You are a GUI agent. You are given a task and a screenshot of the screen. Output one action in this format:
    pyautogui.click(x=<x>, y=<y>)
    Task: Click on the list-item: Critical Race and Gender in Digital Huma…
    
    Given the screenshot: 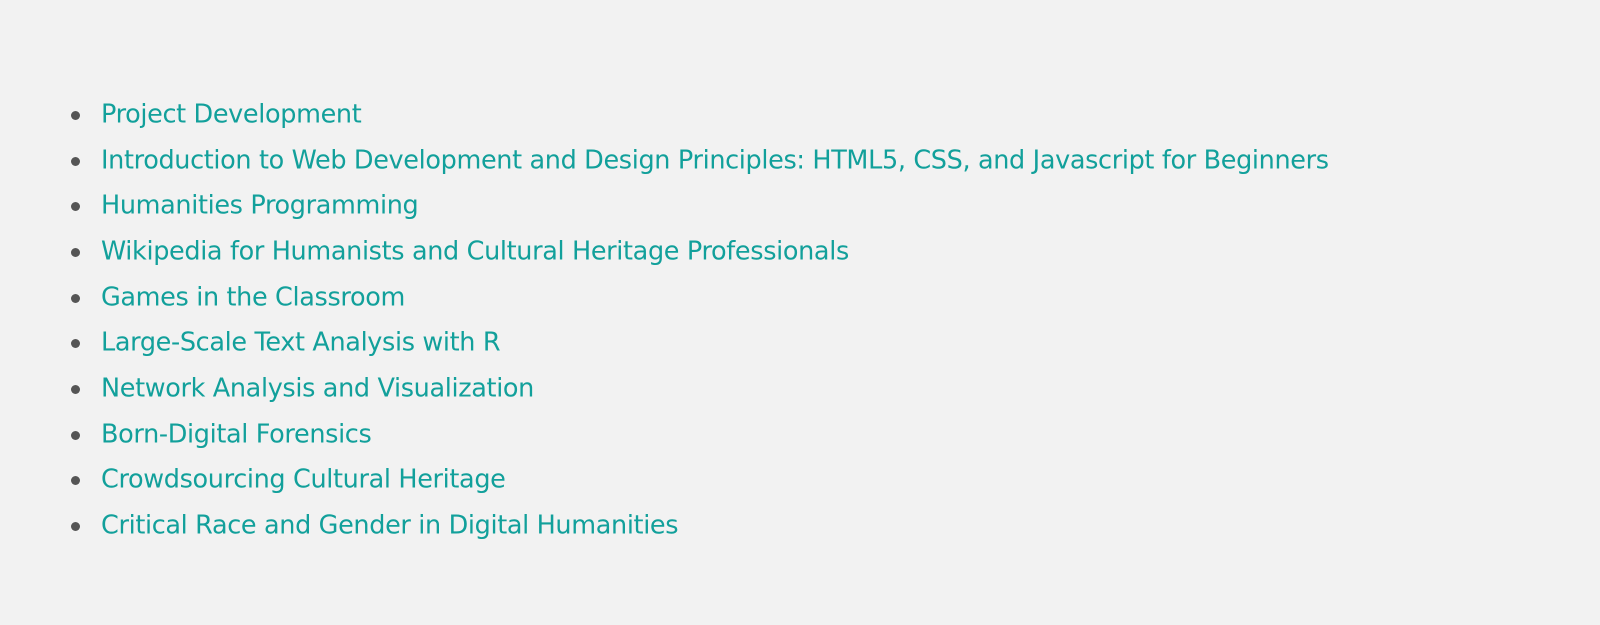 What is the action you would take?
    pyautogui.click(x=800, y=526)
    